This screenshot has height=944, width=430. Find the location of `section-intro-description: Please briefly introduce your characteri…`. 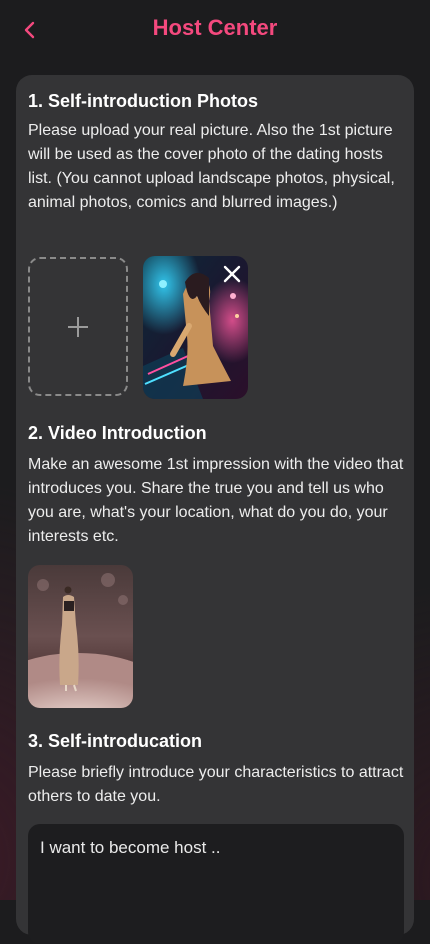

section-intro-description: Please briefly introduce your characteri… is located at coordinates (216, 784).